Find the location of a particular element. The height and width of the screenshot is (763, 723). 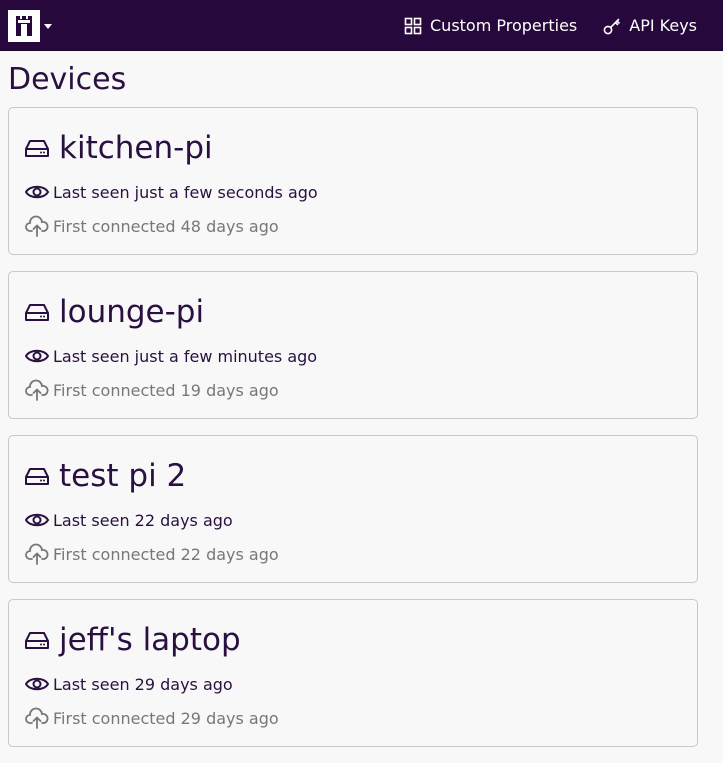

first-connected-row: First connected 48 days ago is located at coordinates (152, 226).